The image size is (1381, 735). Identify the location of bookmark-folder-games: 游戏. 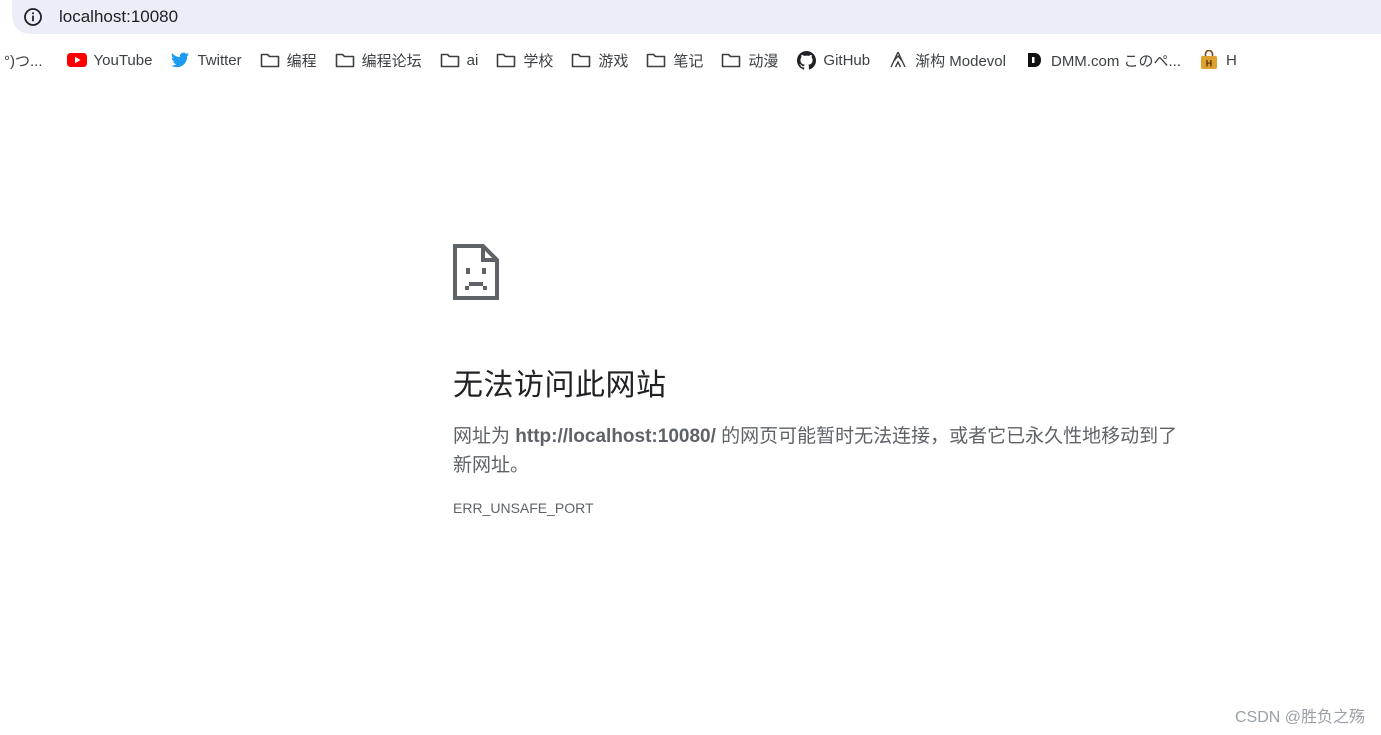
(599, 60).